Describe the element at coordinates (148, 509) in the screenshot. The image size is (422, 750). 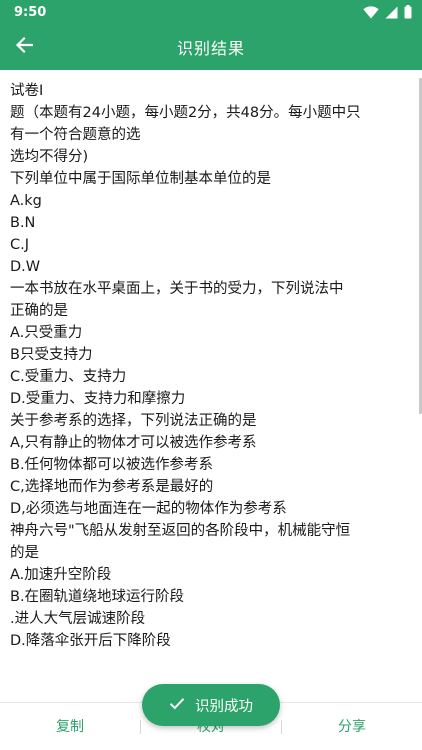
I see `result-line: D,必须选与地面连在一起的物体作为参考系` at that location.